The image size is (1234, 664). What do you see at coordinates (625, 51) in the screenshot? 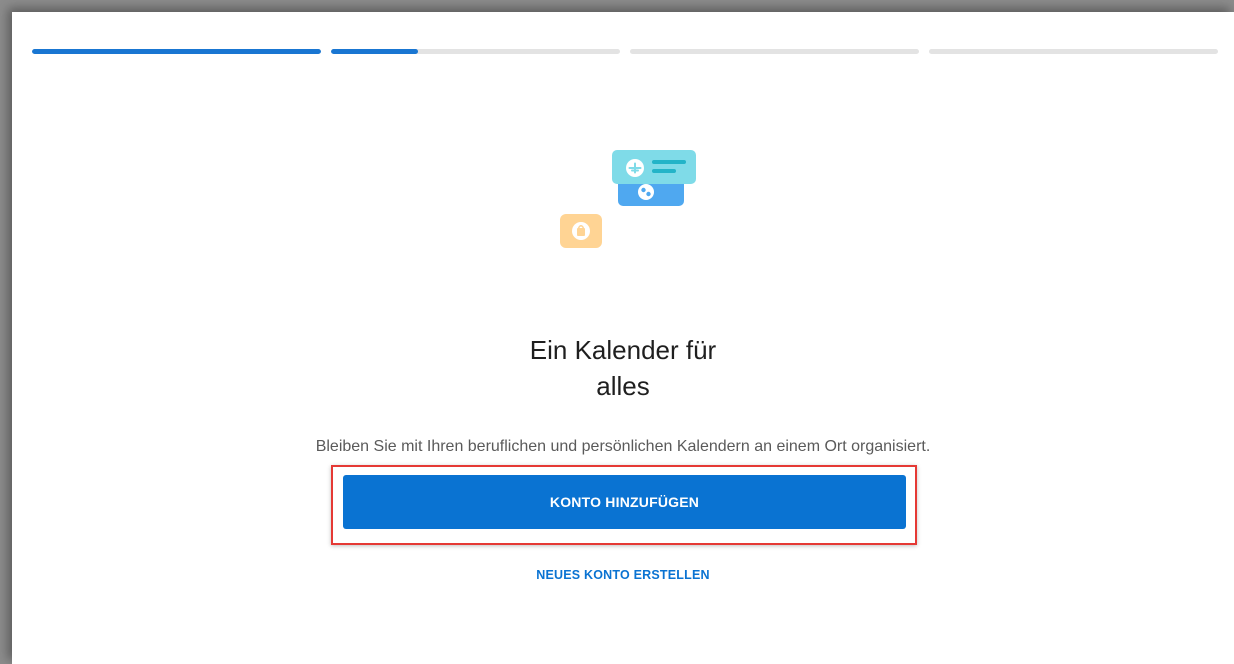
I see `onboarding-progress` at bounding box center [625, 51].